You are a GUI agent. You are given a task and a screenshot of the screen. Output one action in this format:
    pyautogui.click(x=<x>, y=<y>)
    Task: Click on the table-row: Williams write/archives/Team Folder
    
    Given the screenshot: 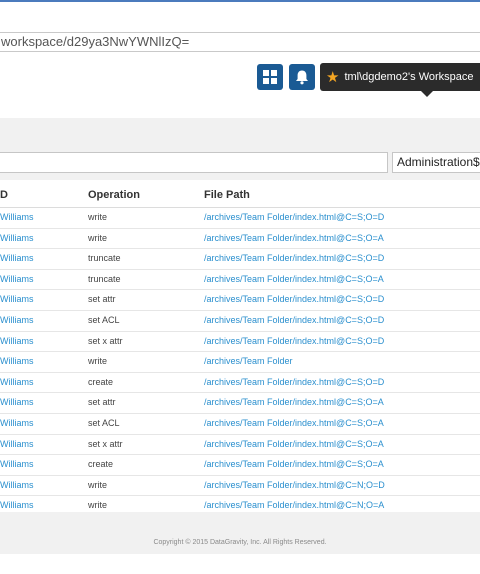 What is the action you would take?
    pyautogui.click(x=240, y=362)
    